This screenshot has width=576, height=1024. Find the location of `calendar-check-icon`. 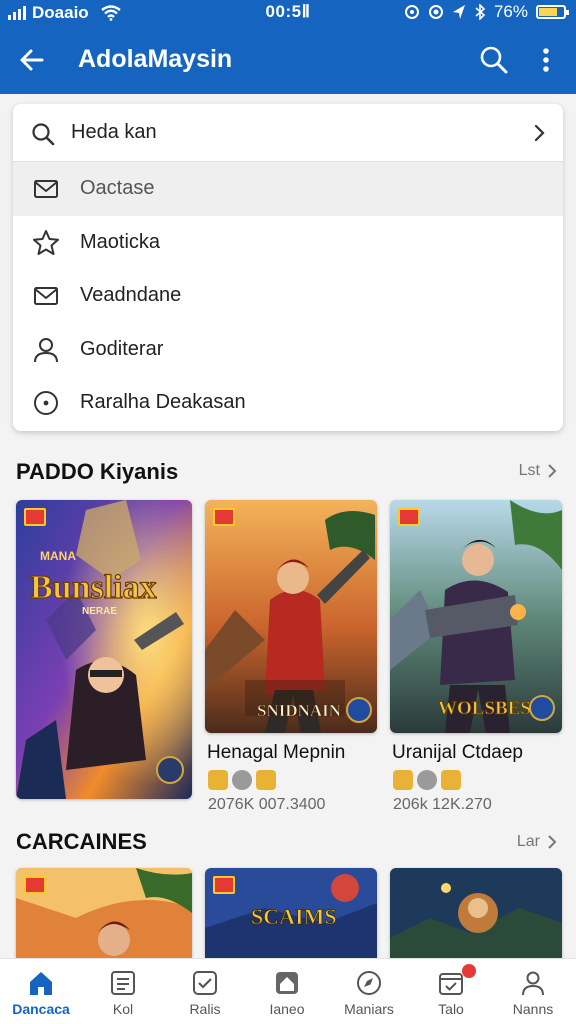

calendar-check-icon is located at coordinates (451, 984).